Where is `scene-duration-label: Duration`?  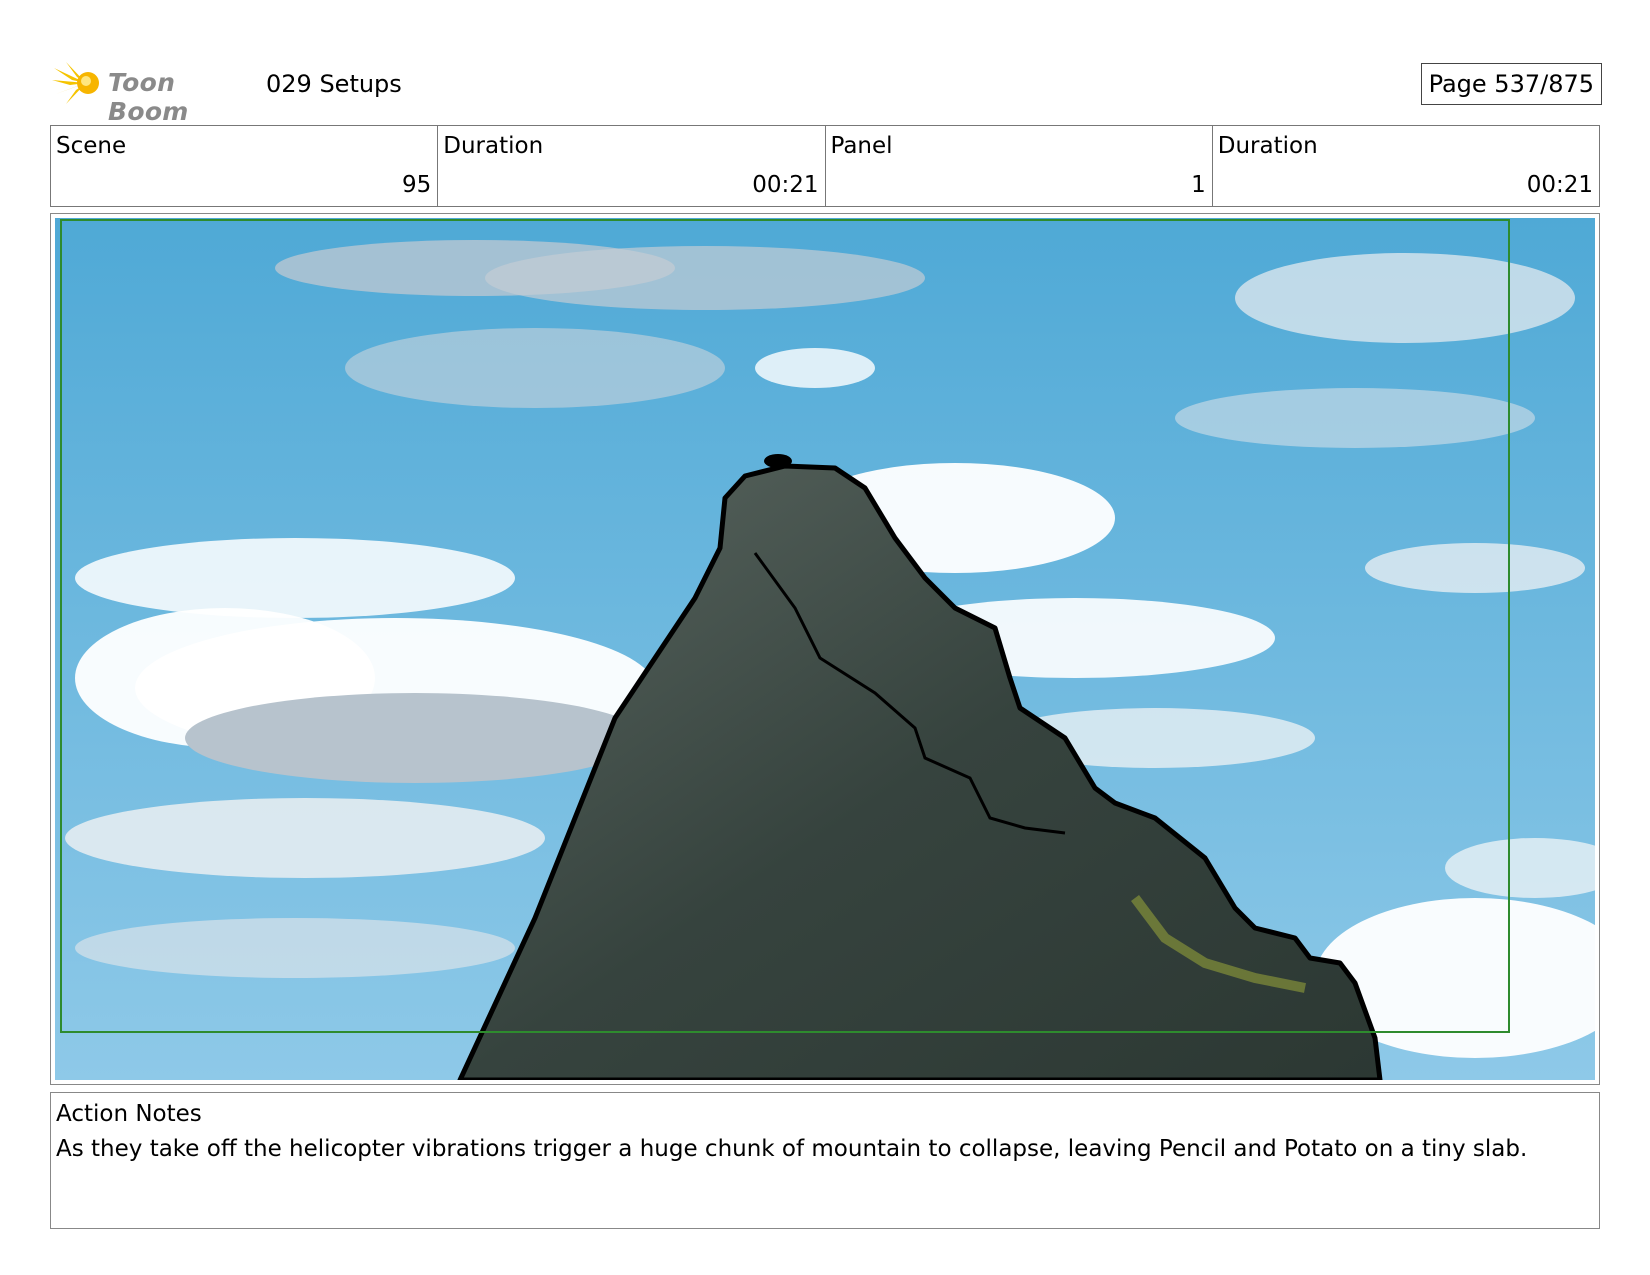
scene-duration-label: Duration is located at coordinates (493, 146).